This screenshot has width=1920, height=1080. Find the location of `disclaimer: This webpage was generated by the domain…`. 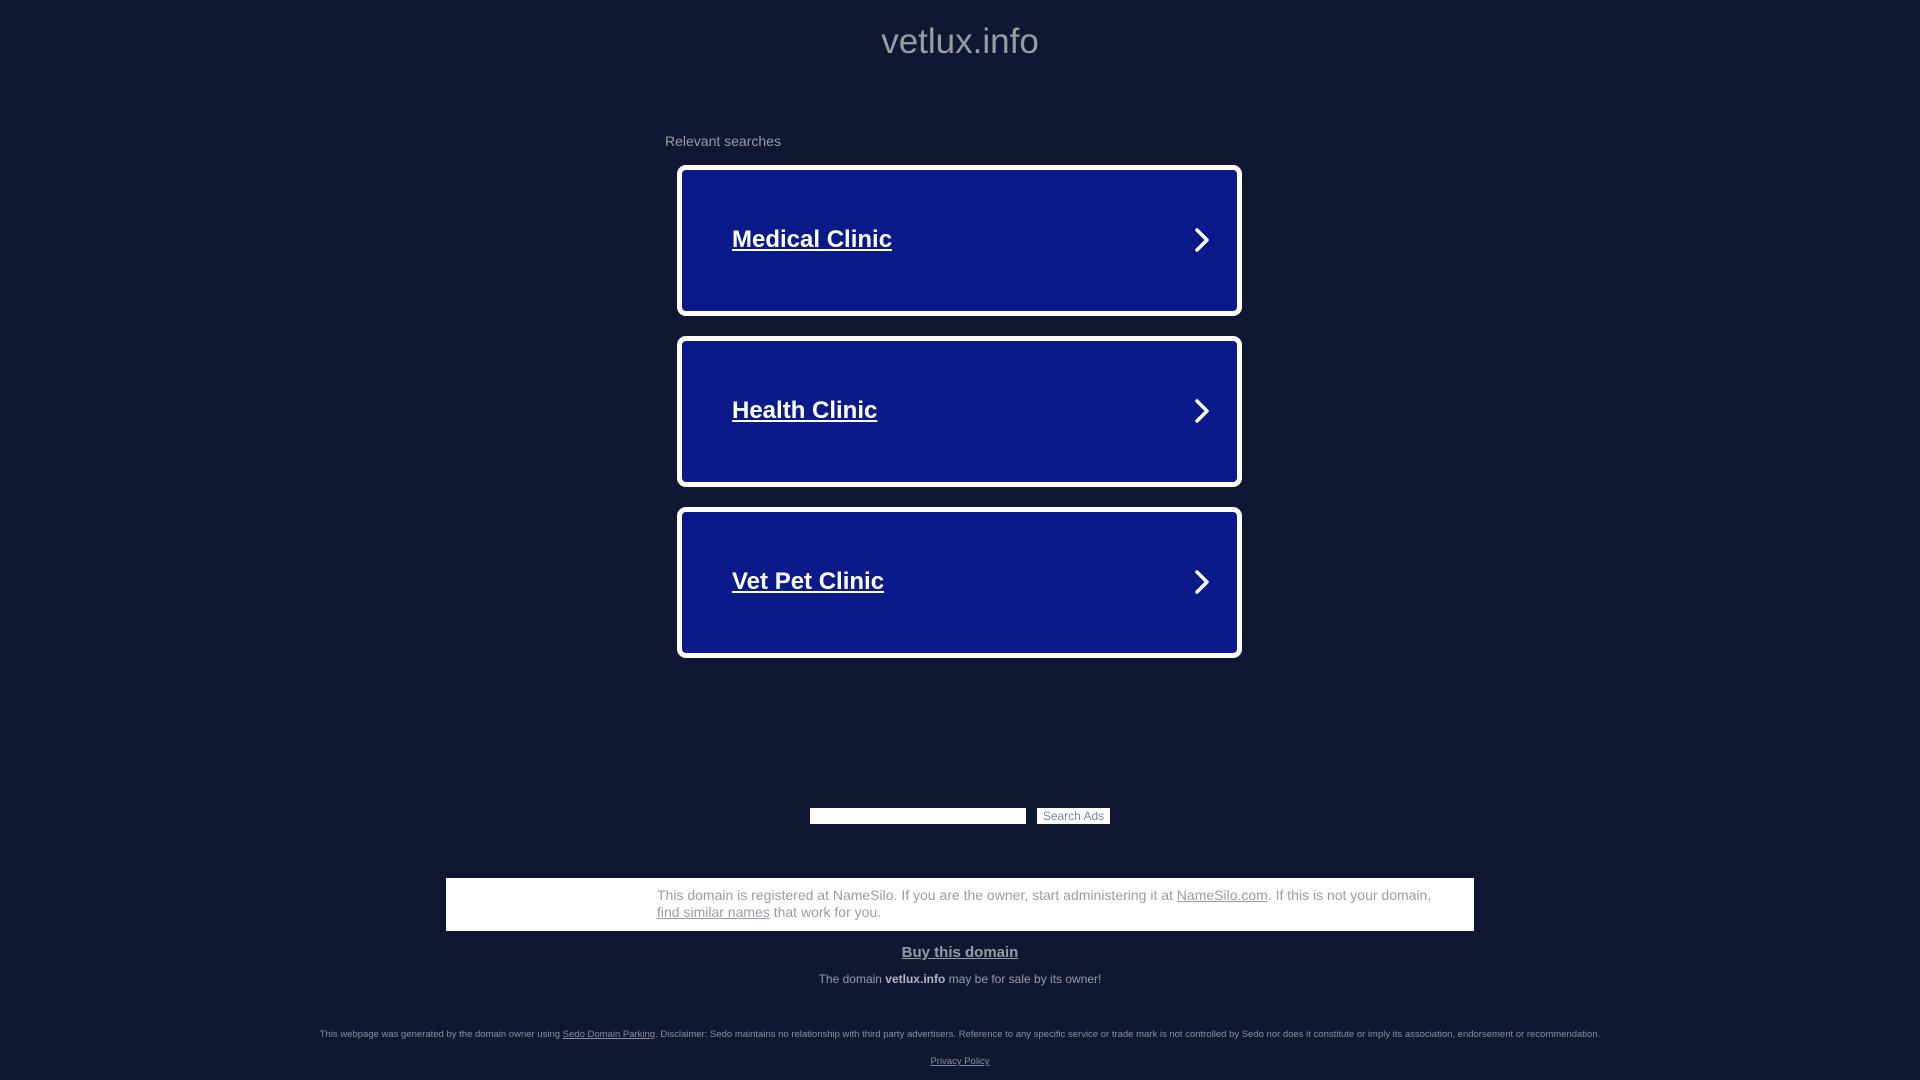

disclaimer: This webpage was generated by the domain… is located at coordinates (960, 1034).